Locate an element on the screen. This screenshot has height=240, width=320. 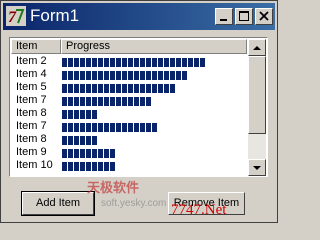
column-header-item: Item is located at coordinates (36, 46).